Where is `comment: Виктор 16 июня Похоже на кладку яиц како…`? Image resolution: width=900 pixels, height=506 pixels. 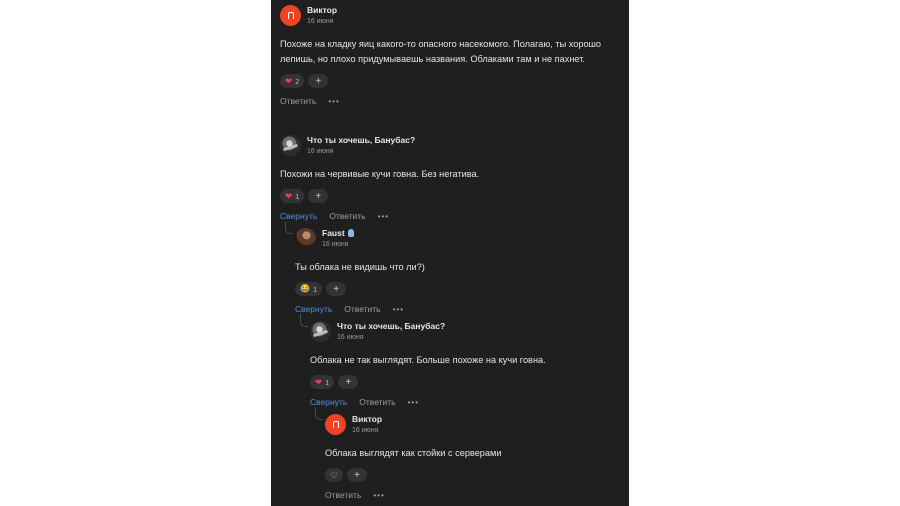
comment: Виктор 16 июня Похоже на кладку яиц како… is located at coordinates (445, 56).